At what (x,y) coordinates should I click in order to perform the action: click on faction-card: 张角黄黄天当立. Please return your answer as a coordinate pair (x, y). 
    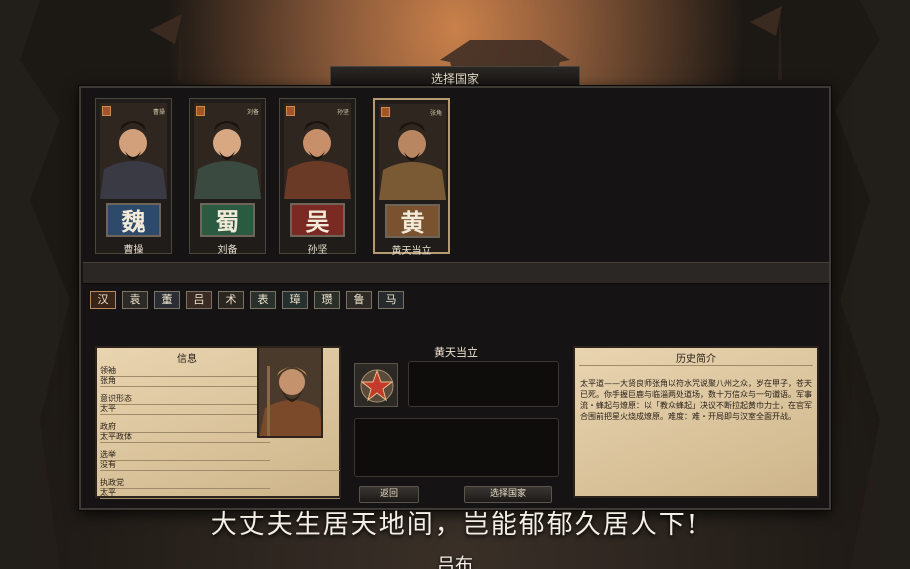
    Looking at the image, I should click on (411, 177).